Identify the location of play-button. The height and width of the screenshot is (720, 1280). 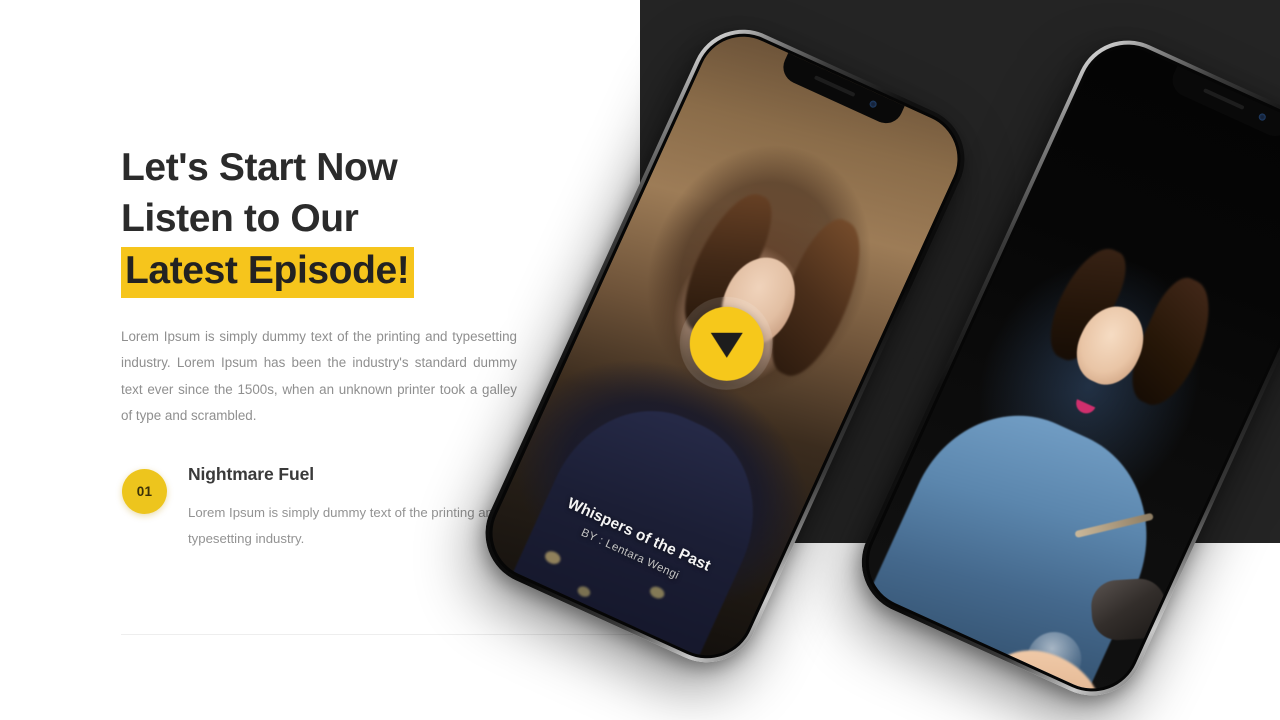
(726, 343).